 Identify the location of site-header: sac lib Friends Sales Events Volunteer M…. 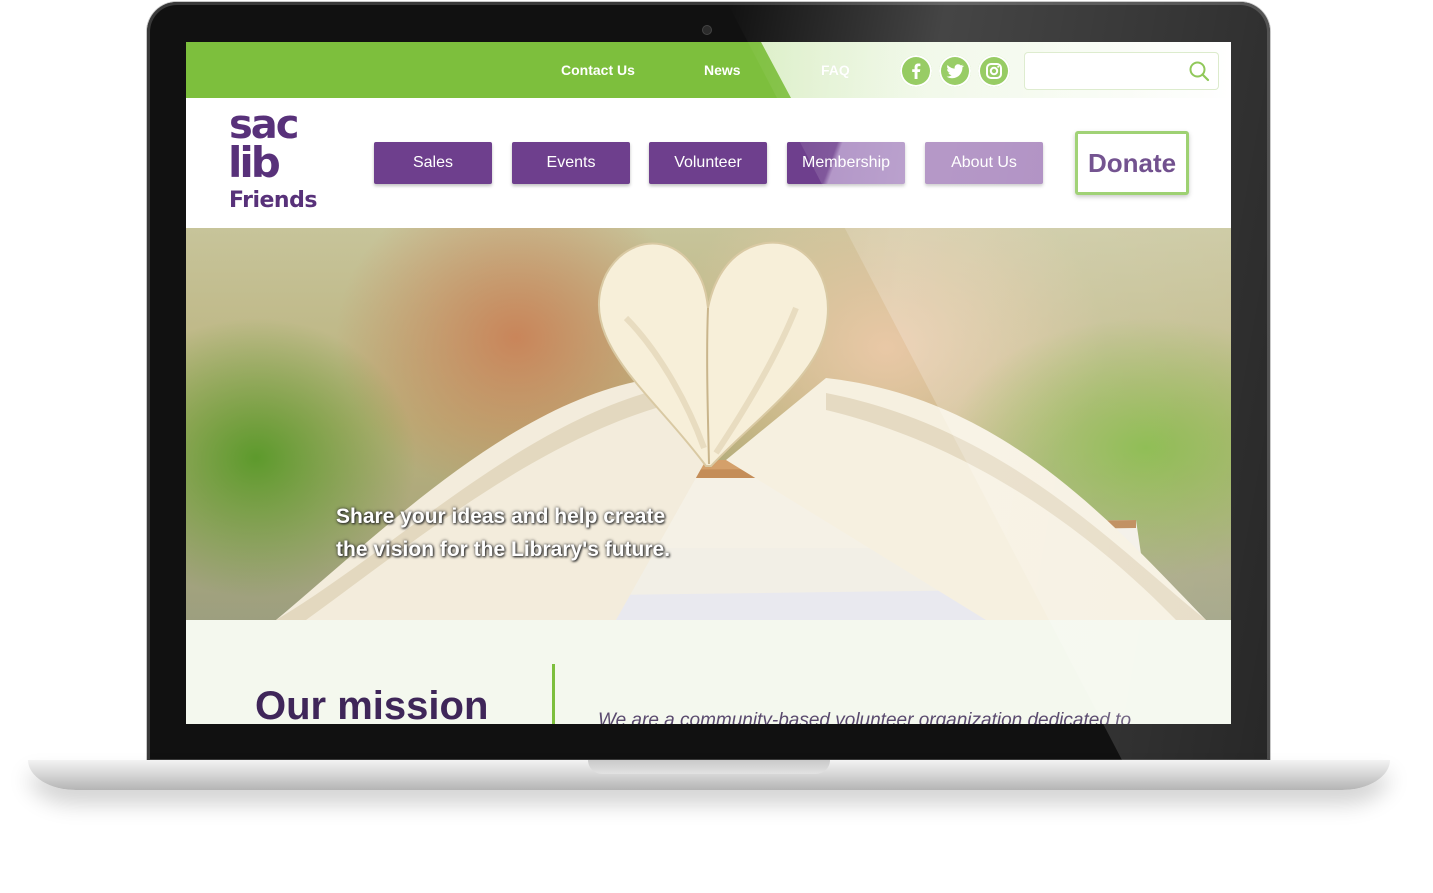
(708, 163).